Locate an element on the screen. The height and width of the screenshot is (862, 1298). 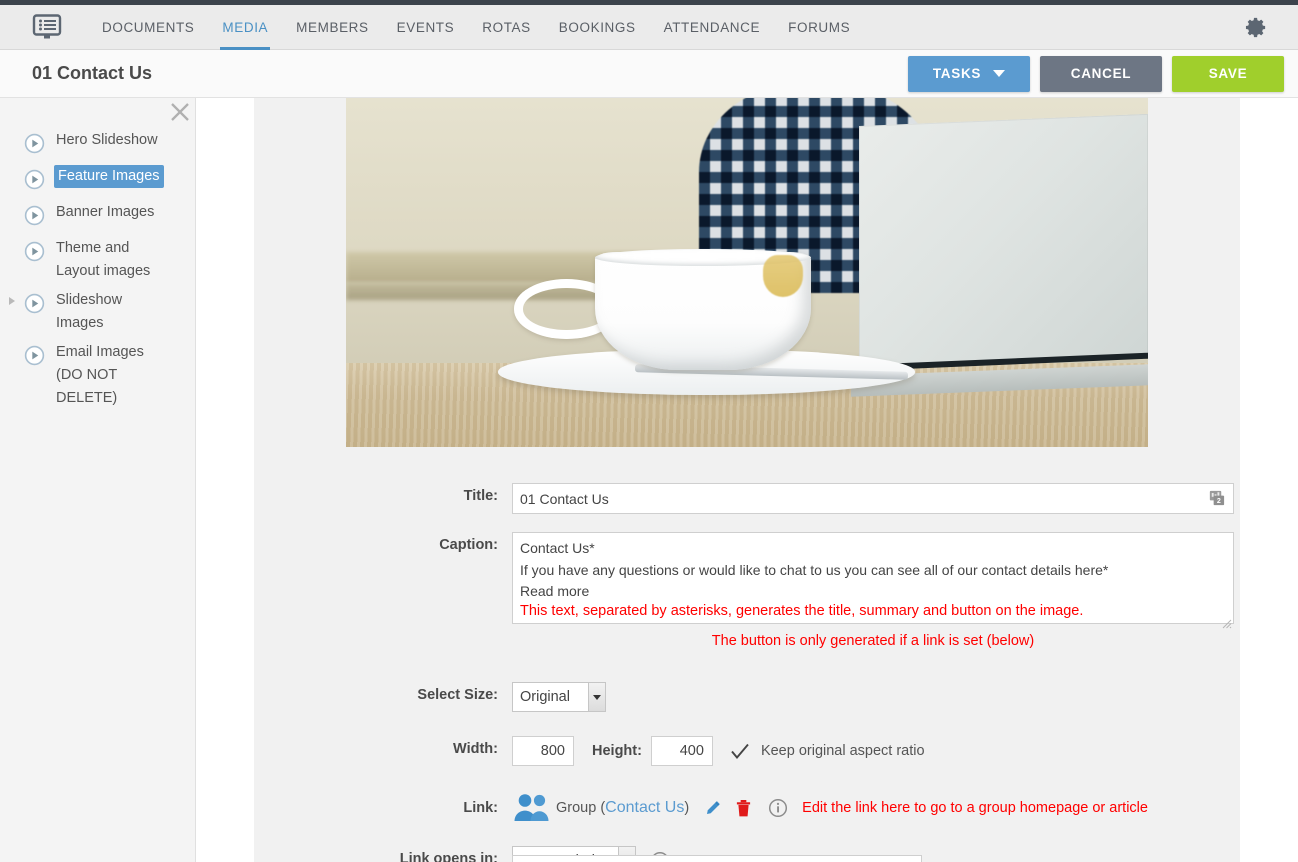
nav-item-attendance: ATTENDANCE is located at coordinates (712, 27).